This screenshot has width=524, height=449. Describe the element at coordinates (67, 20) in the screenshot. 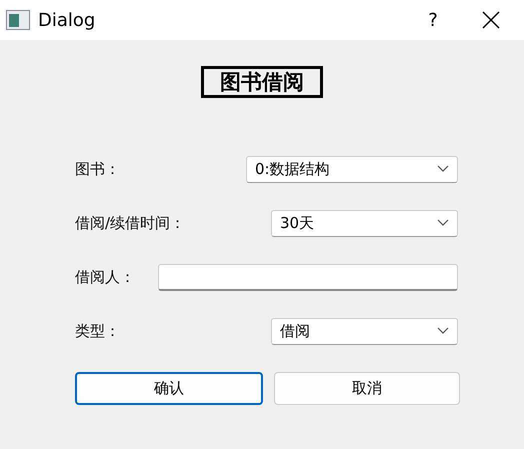

I see `window-title: Dialog` at that location.